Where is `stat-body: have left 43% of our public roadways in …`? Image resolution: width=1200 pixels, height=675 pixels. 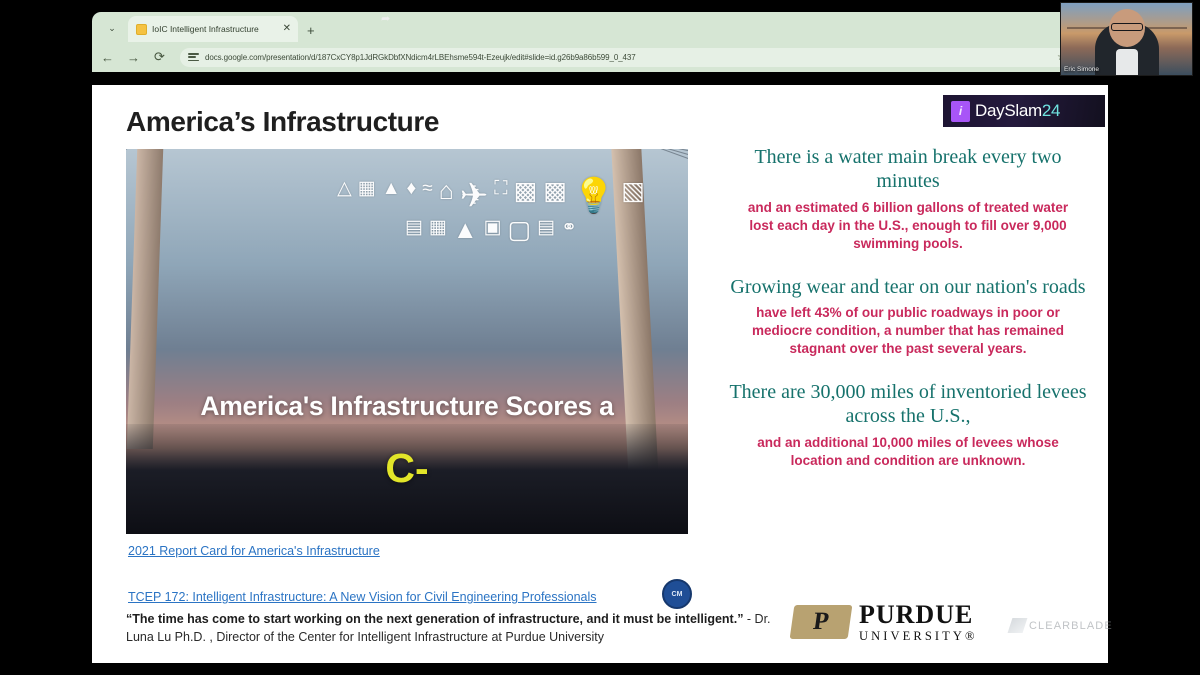
stat-body: have left 43% of our public roadways in … is located at coordinates (908, 330).